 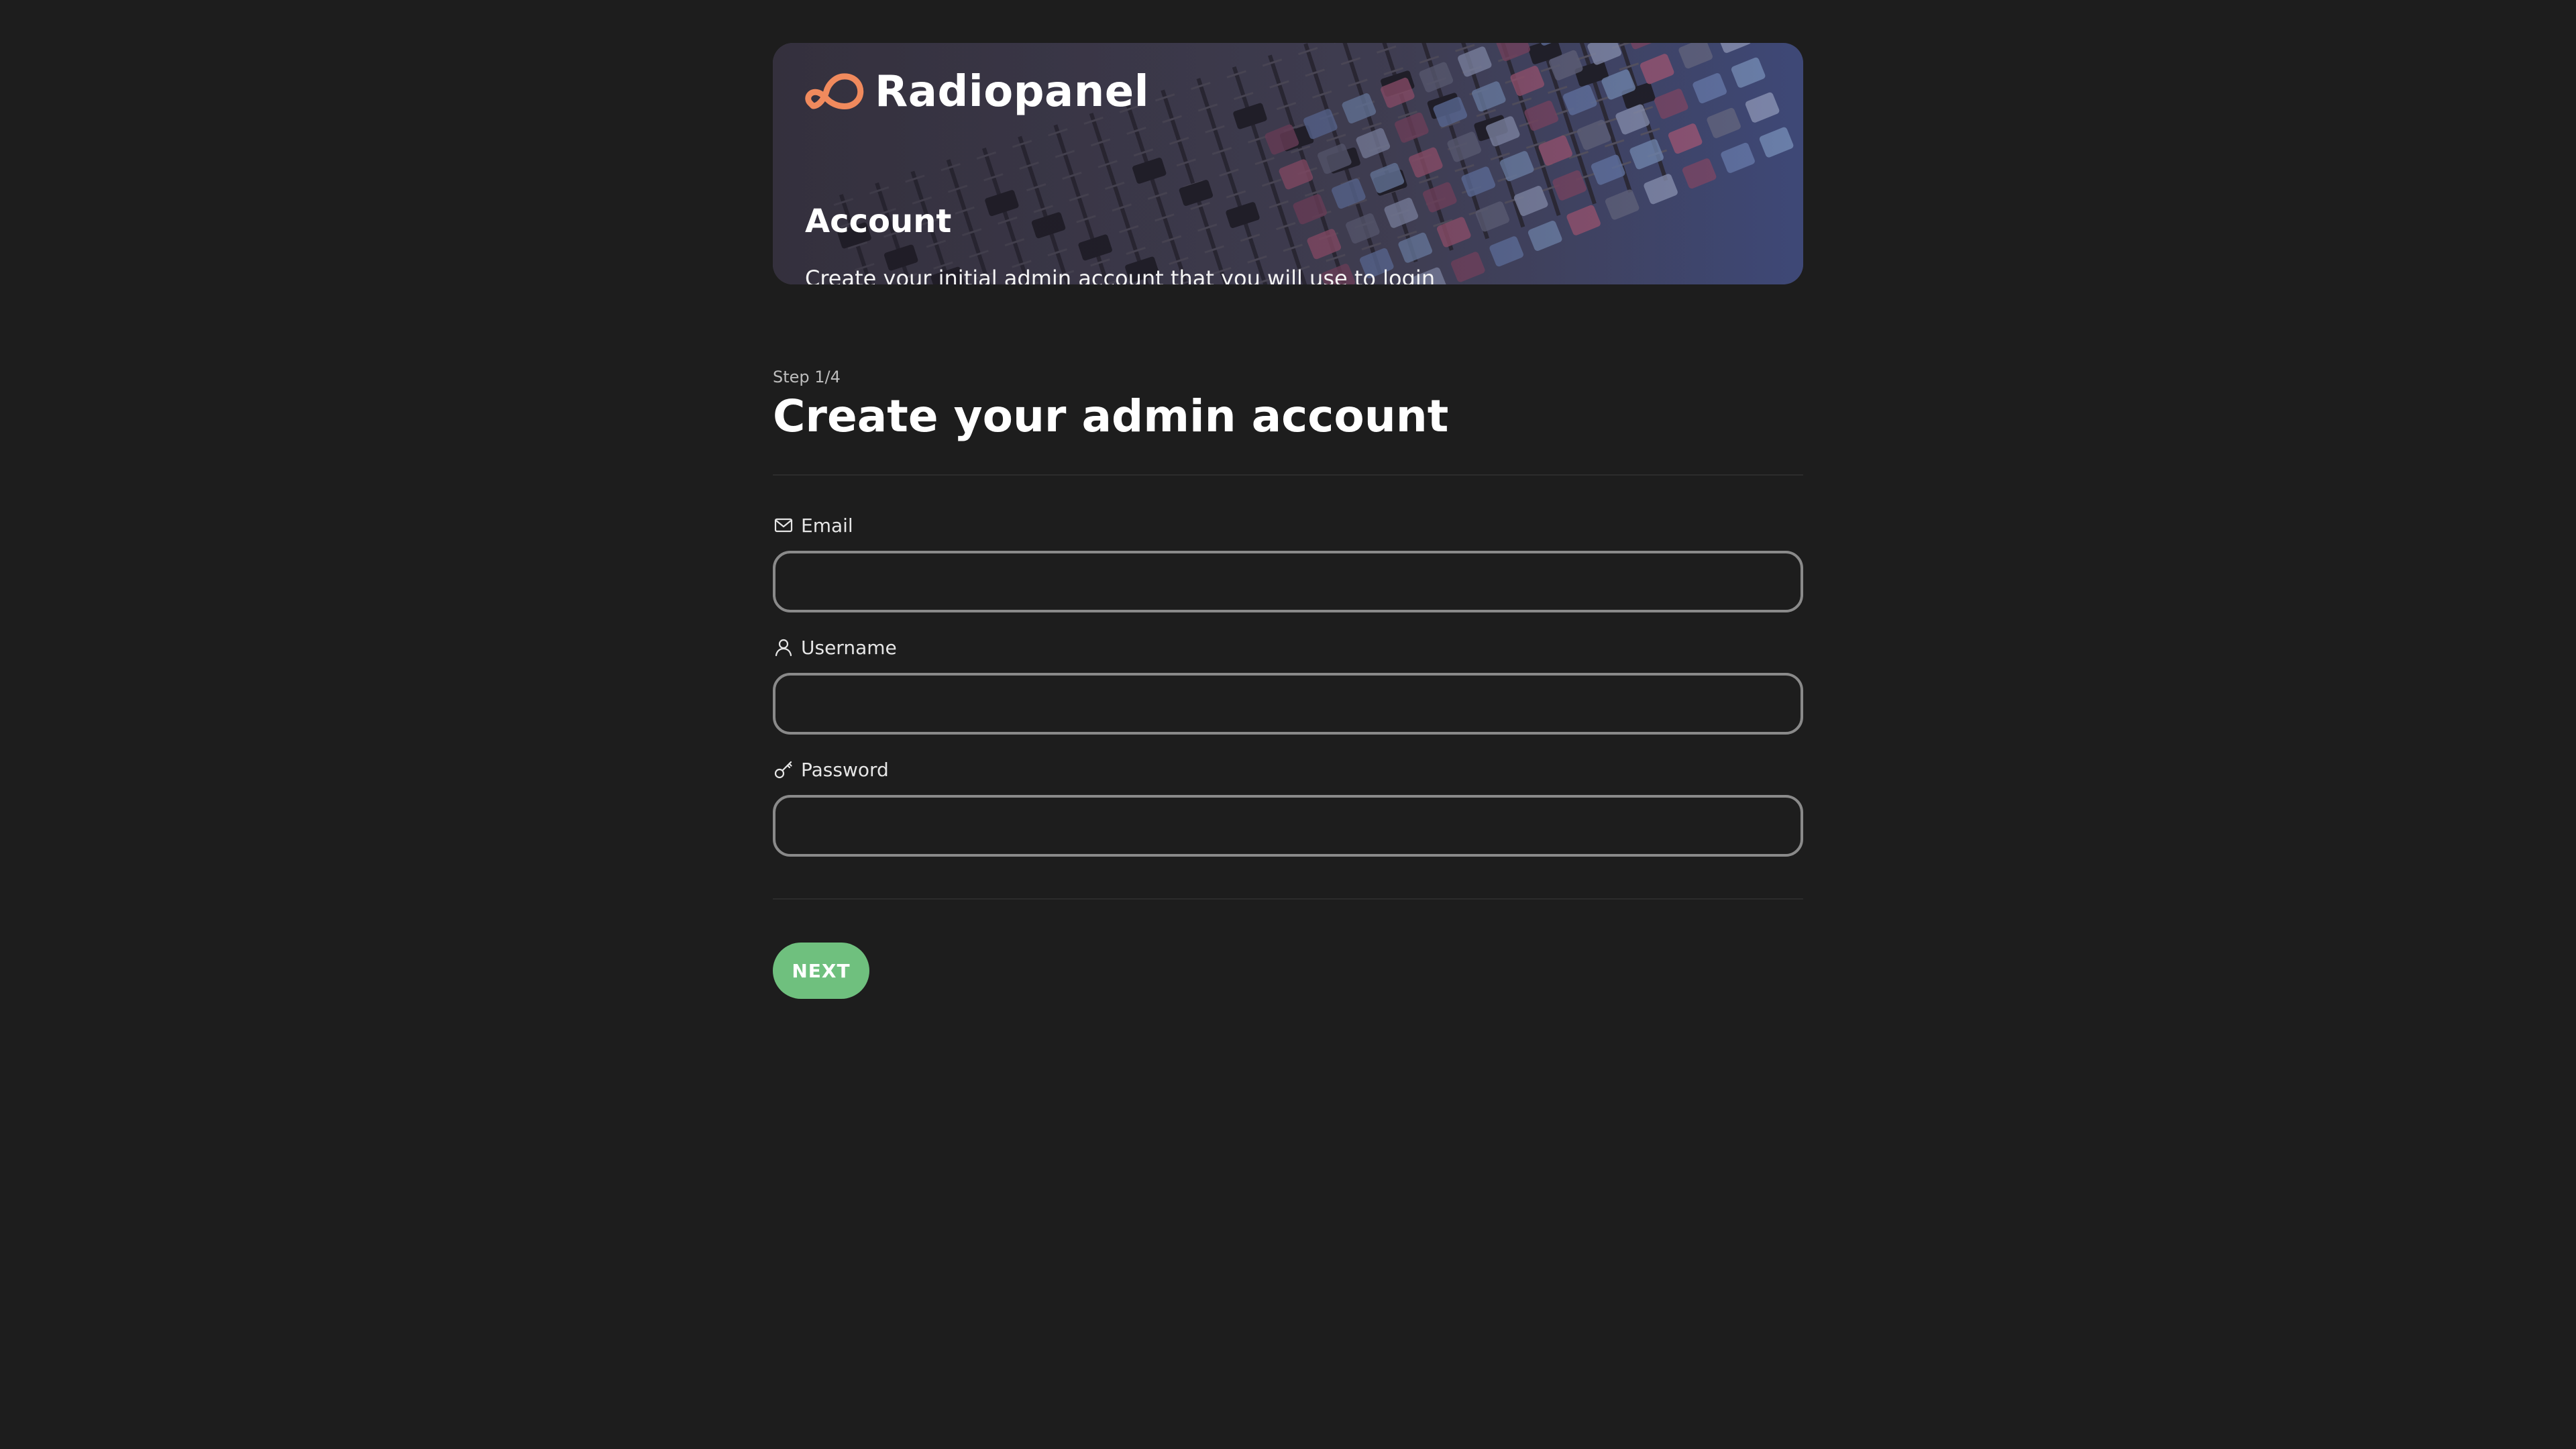 I want to click on password-field-group: Password, so click(x=1288, y=807).